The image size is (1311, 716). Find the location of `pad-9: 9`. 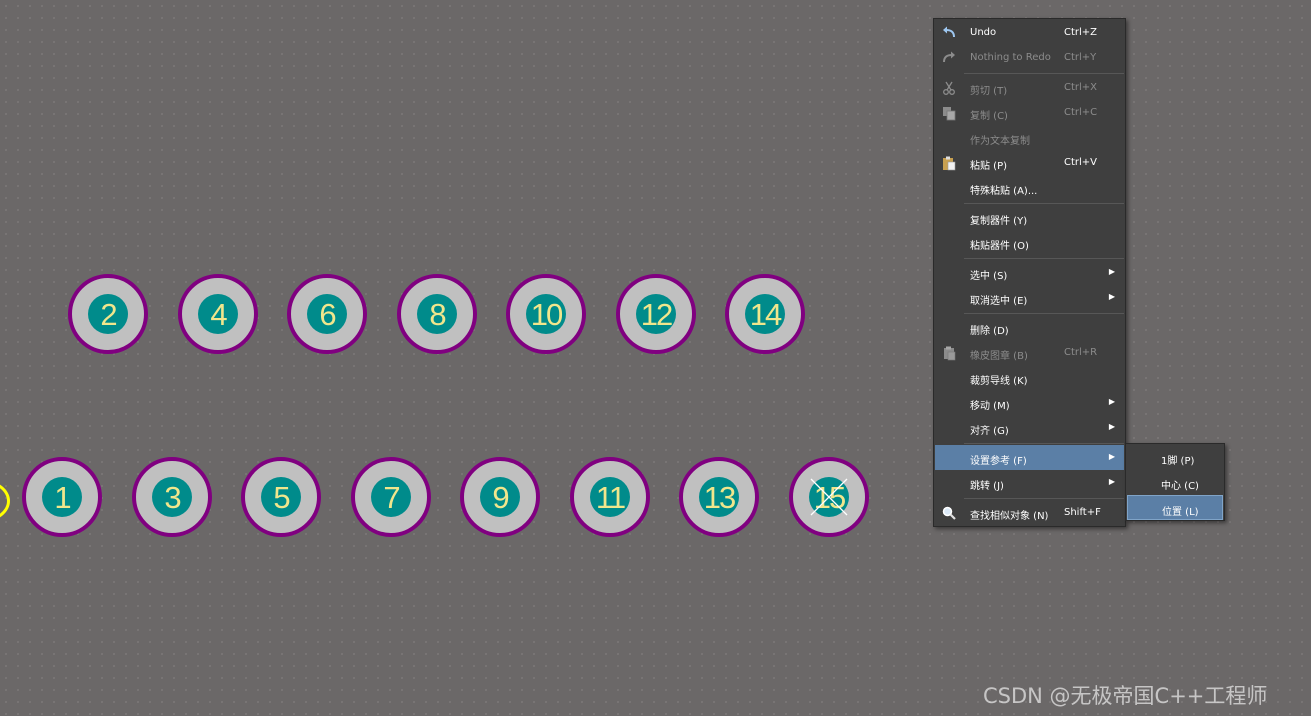

pad-9: 9 is located at coordinates (500, 497).